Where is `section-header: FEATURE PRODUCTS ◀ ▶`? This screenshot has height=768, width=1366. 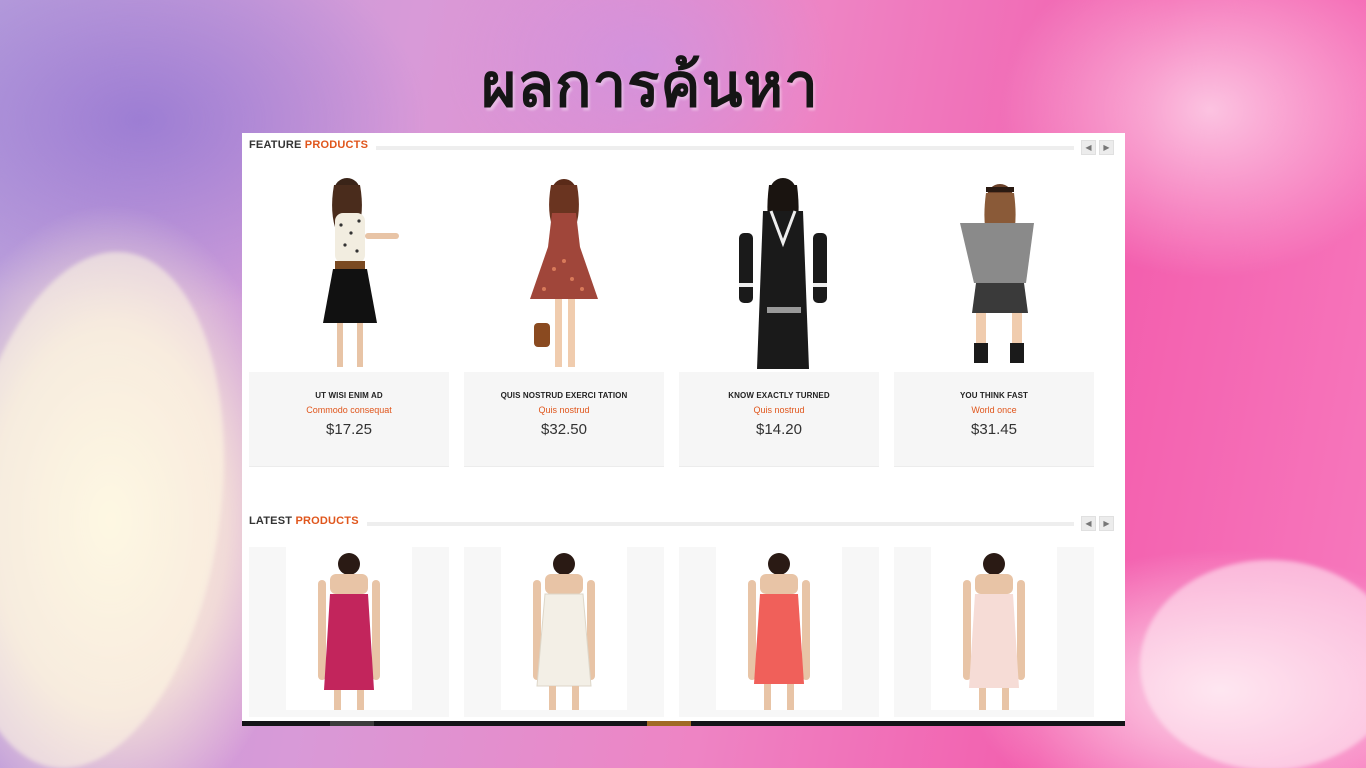 section-header: FEATURE PRODUCTS ◀ ▶ is located at coordinates (683, 147).